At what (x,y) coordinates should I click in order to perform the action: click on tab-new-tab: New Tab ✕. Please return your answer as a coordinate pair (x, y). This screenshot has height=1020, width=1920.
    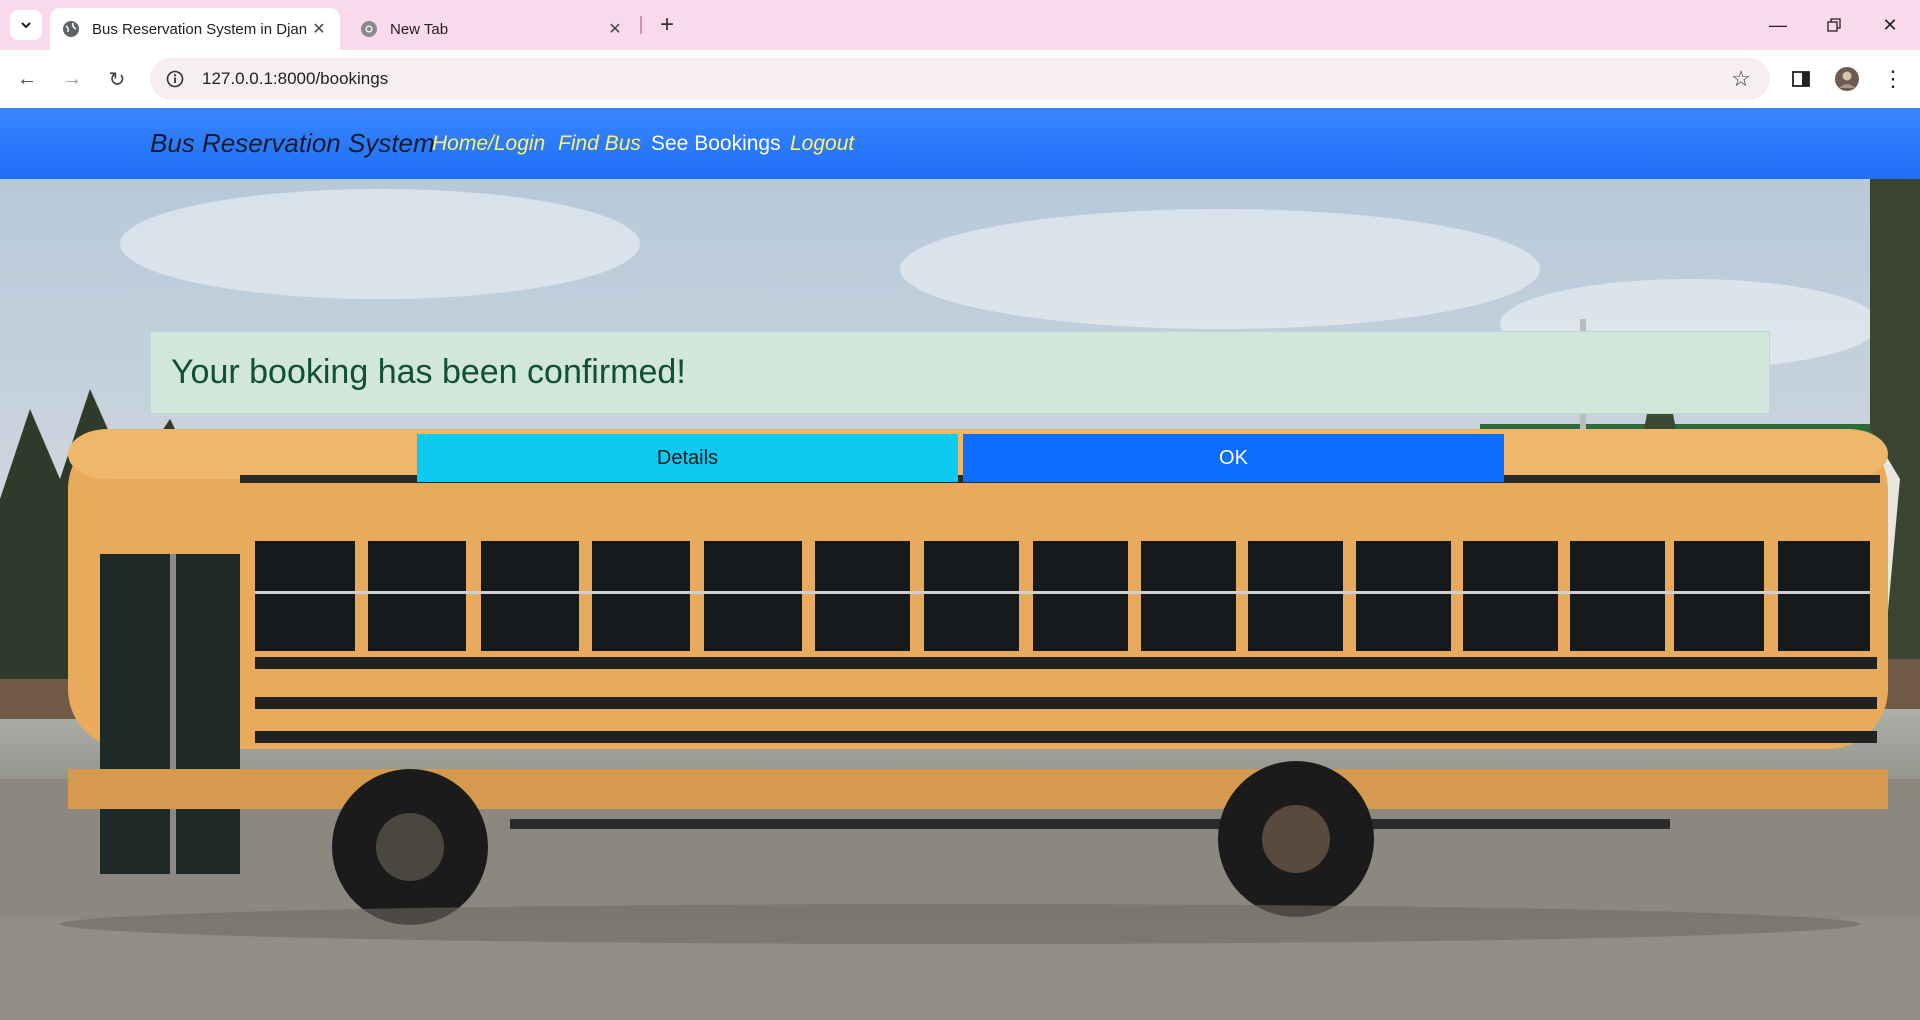
    Looking at the image, I should click on (492, 29).